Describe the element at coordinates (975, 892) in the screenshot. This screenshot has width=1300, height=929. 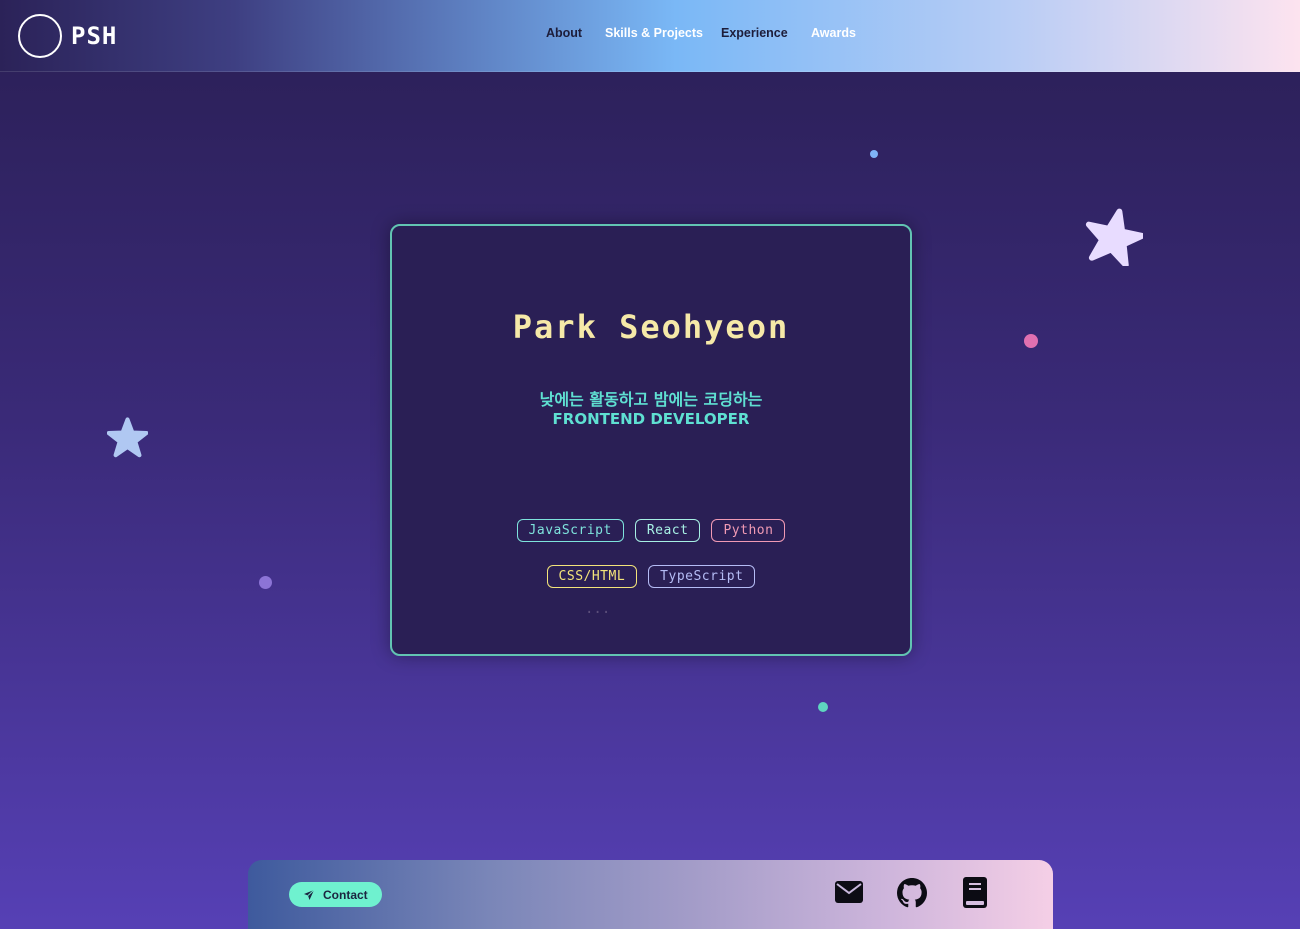
I see `book-icon` at that location.